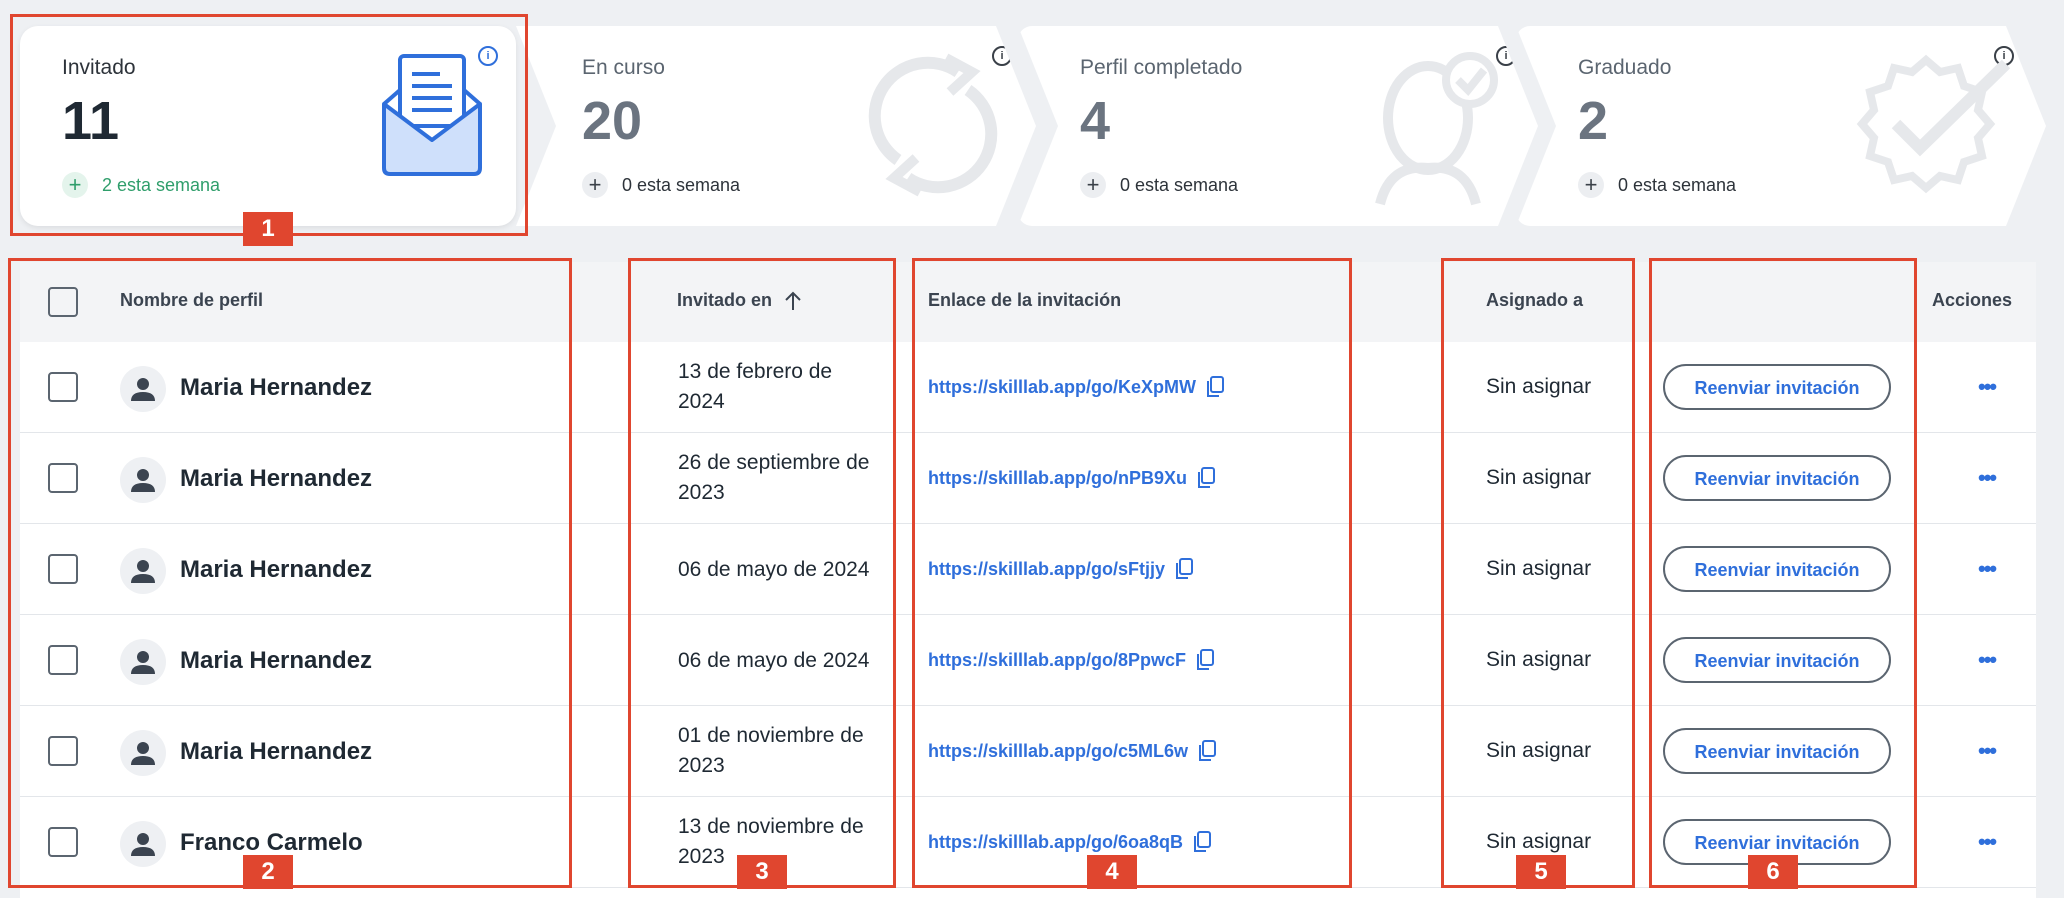 This screenshot has height=898, width=2064. What do you see at coordinates (1773, 872) in the screenshot?
I see `annotation-tag-6: 6` at bounding box center [1773, 872].